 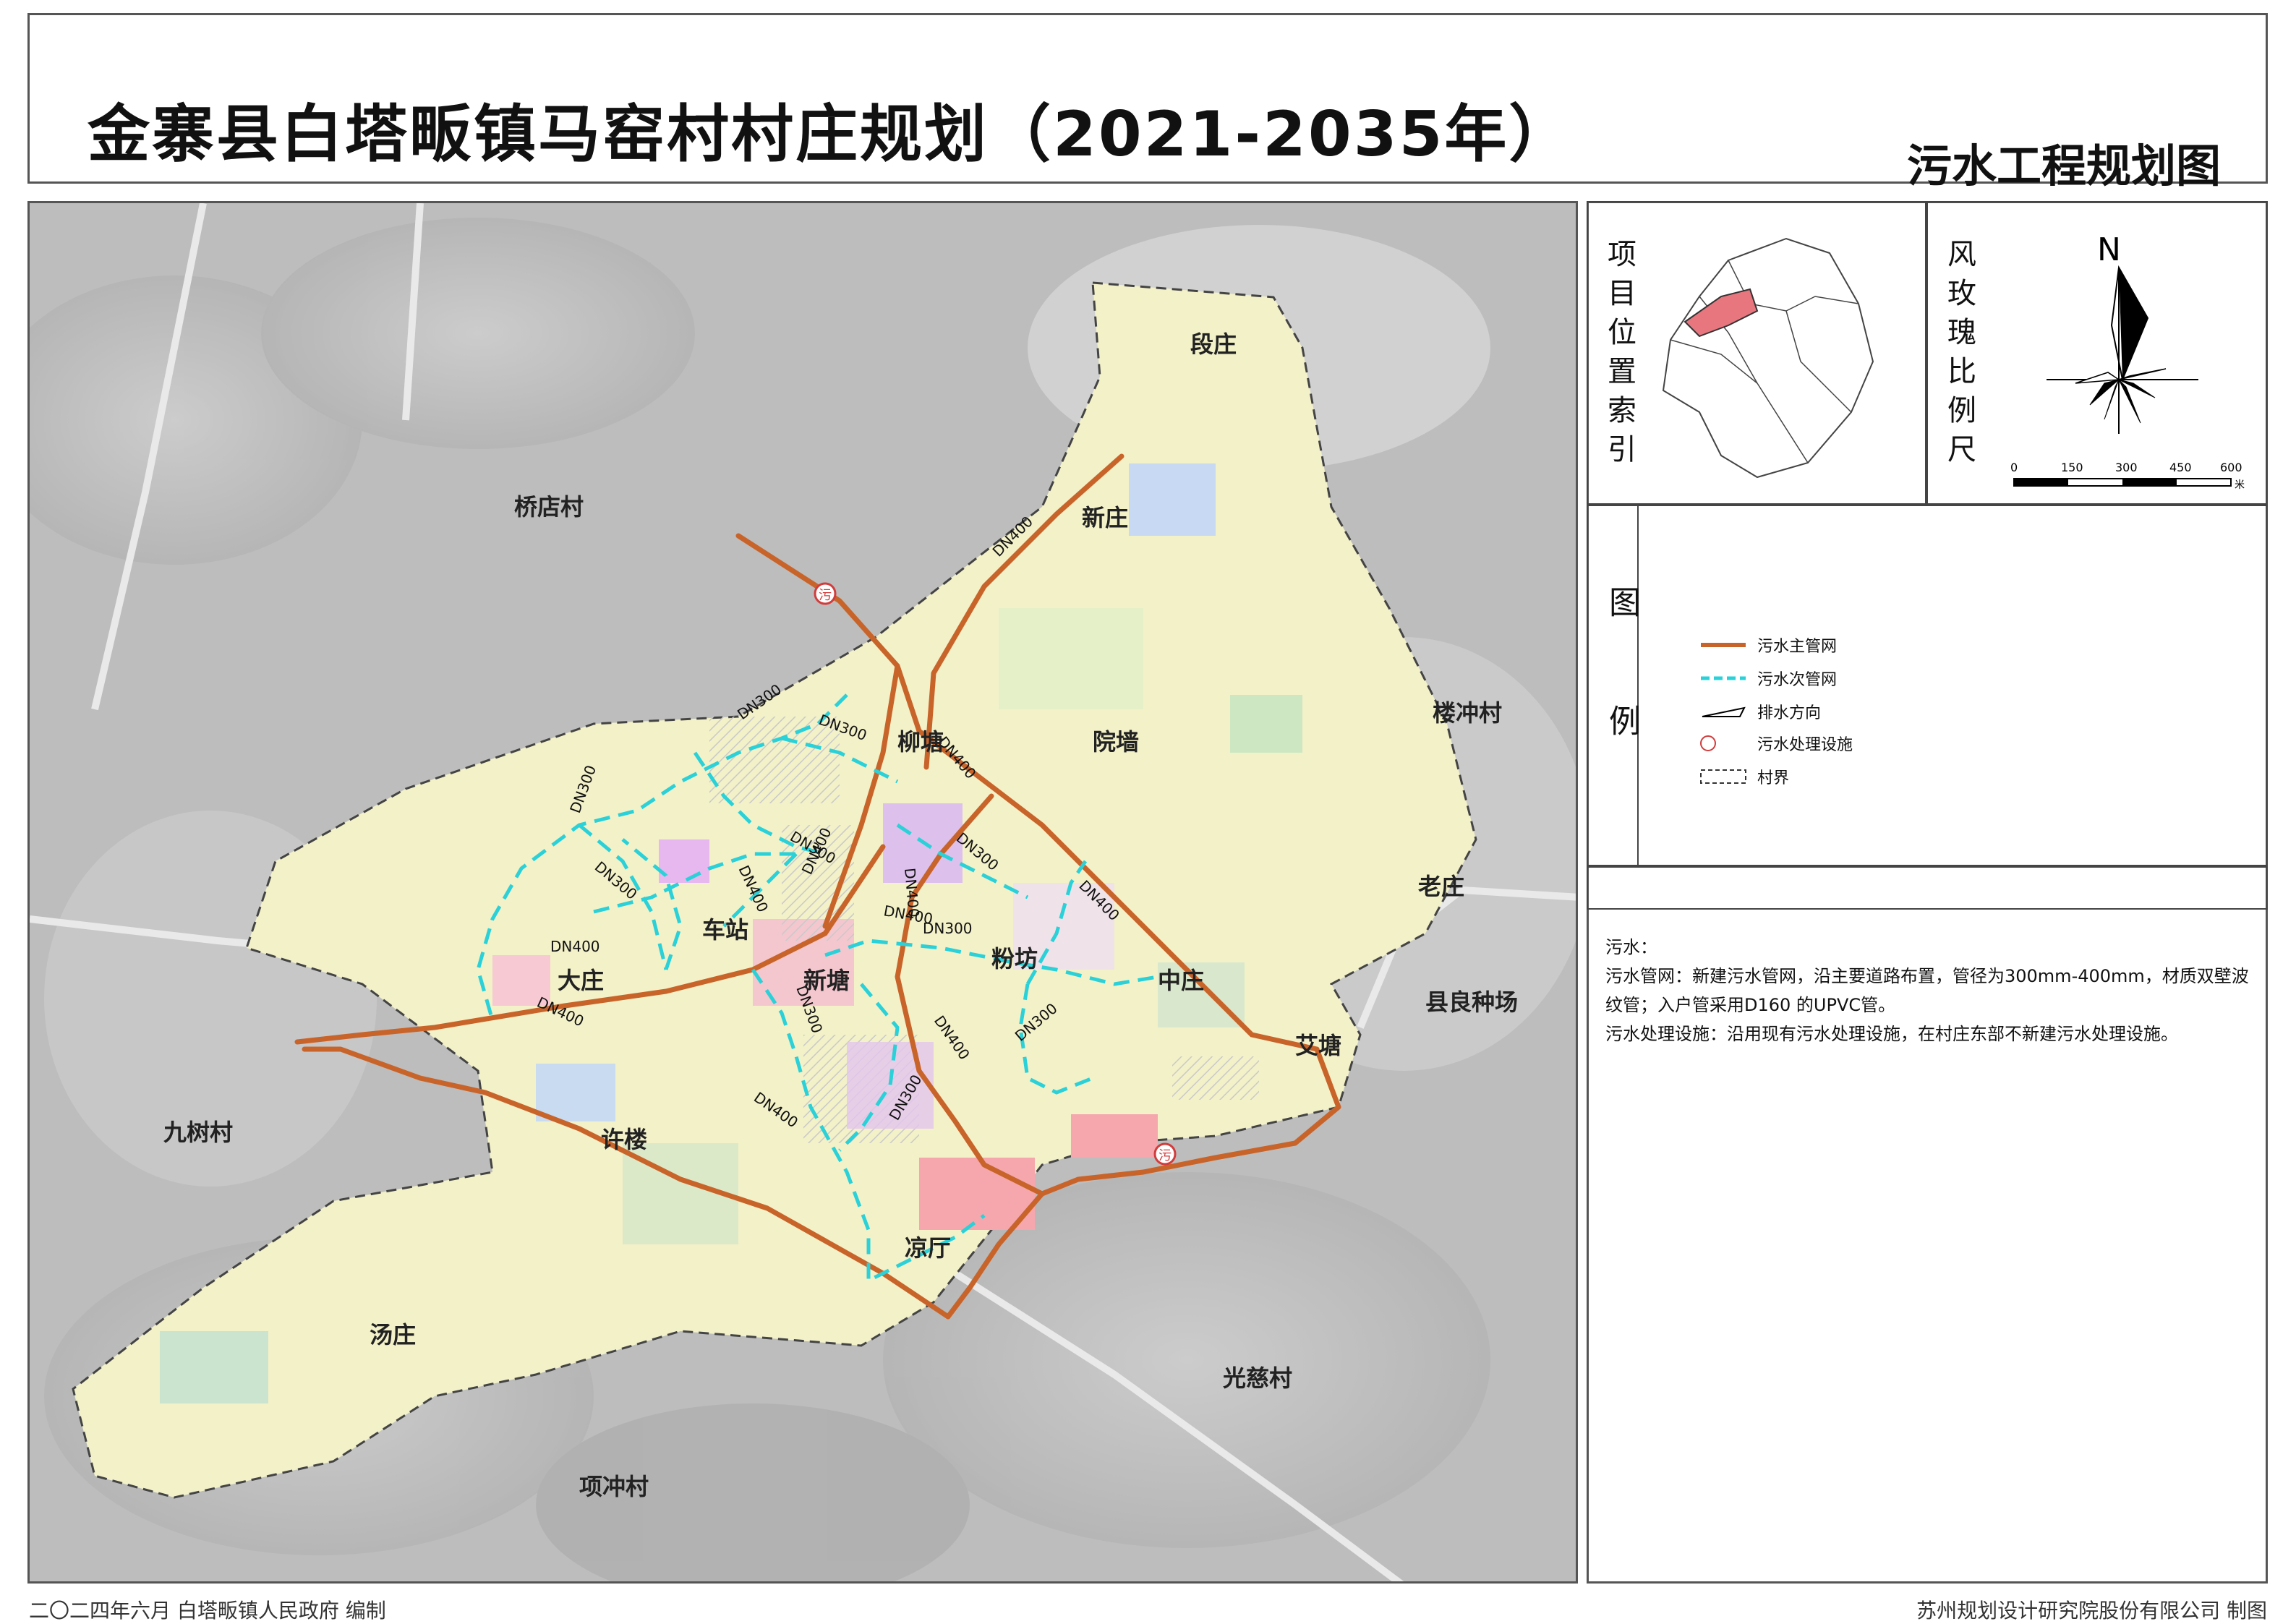 What do you see at coordinates (1213, 344) in the screenshot?
I see `place-label-duanzhuang: 段庄` at bounding box center [1213, 344].